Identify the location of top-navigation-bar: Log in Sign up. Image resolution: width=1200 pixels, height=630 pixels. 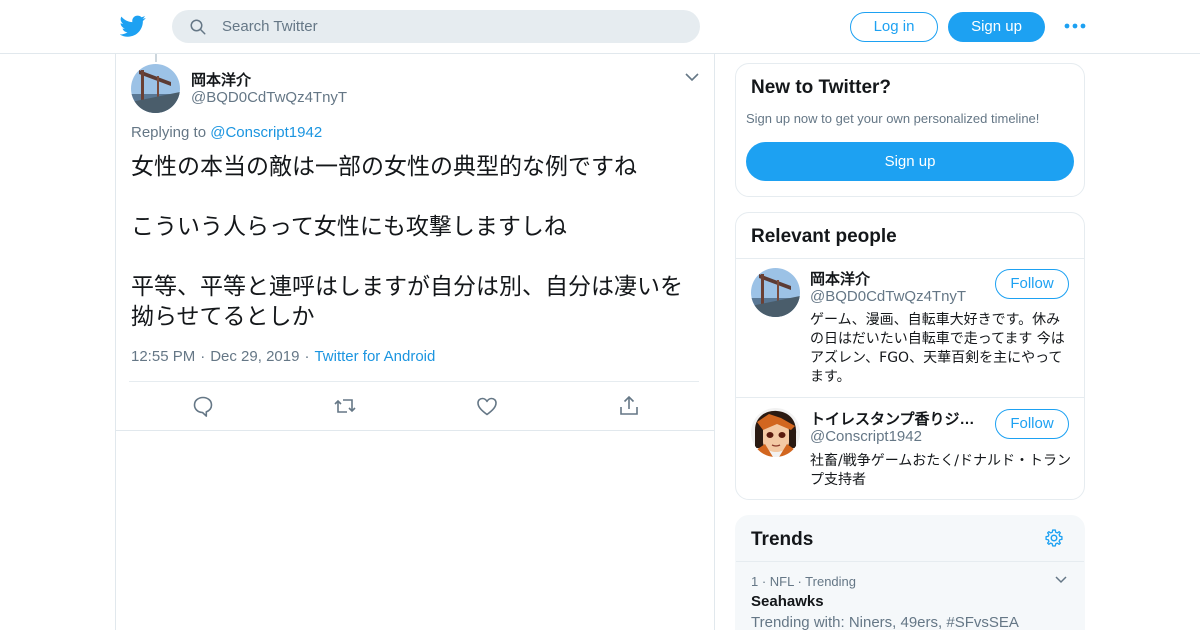
(600, 27).